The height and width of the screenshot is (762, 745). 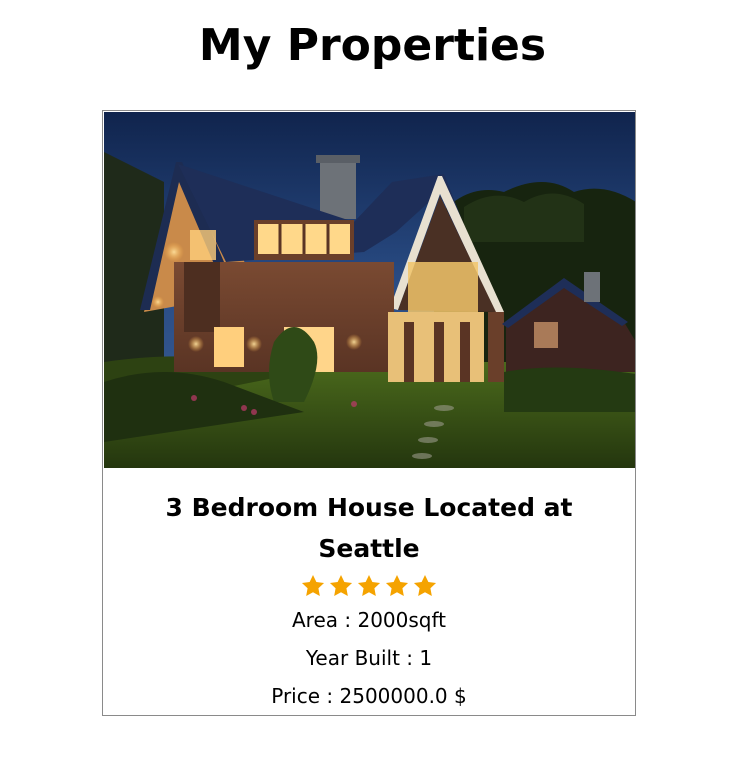 What do you see at coordinates (369, 620) in the screenshot?
I see `property-area: Area : 2000sqft` at bounding box center [369, 620].